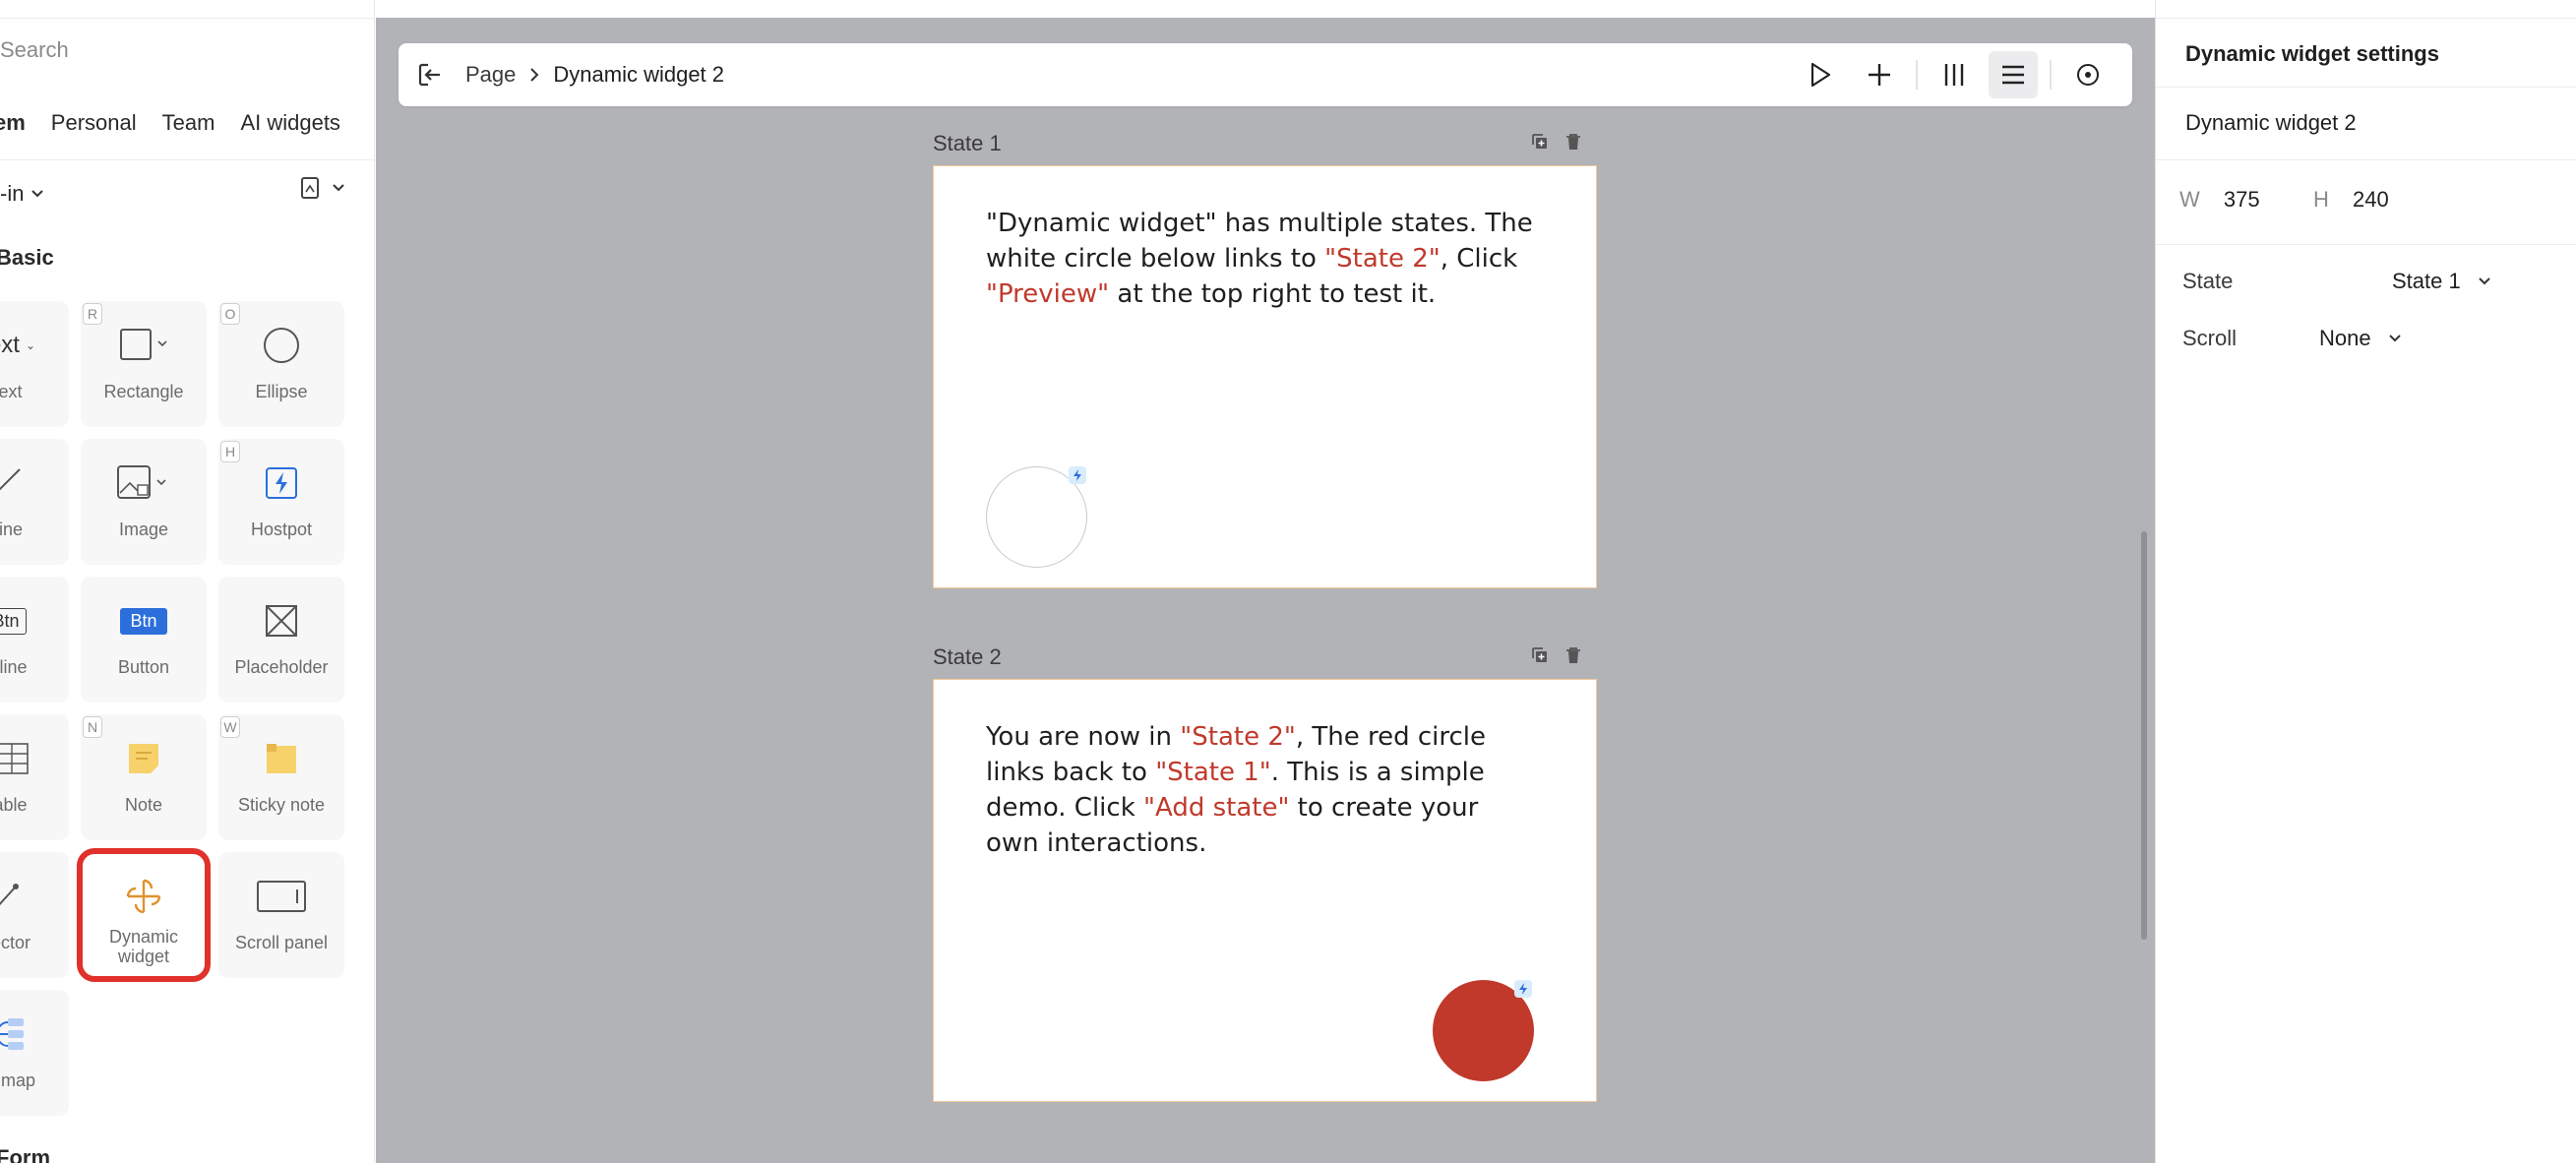  Describe the element at coordinates (143, 805) in the screenshot. I see `widget-label: Note` at that location.